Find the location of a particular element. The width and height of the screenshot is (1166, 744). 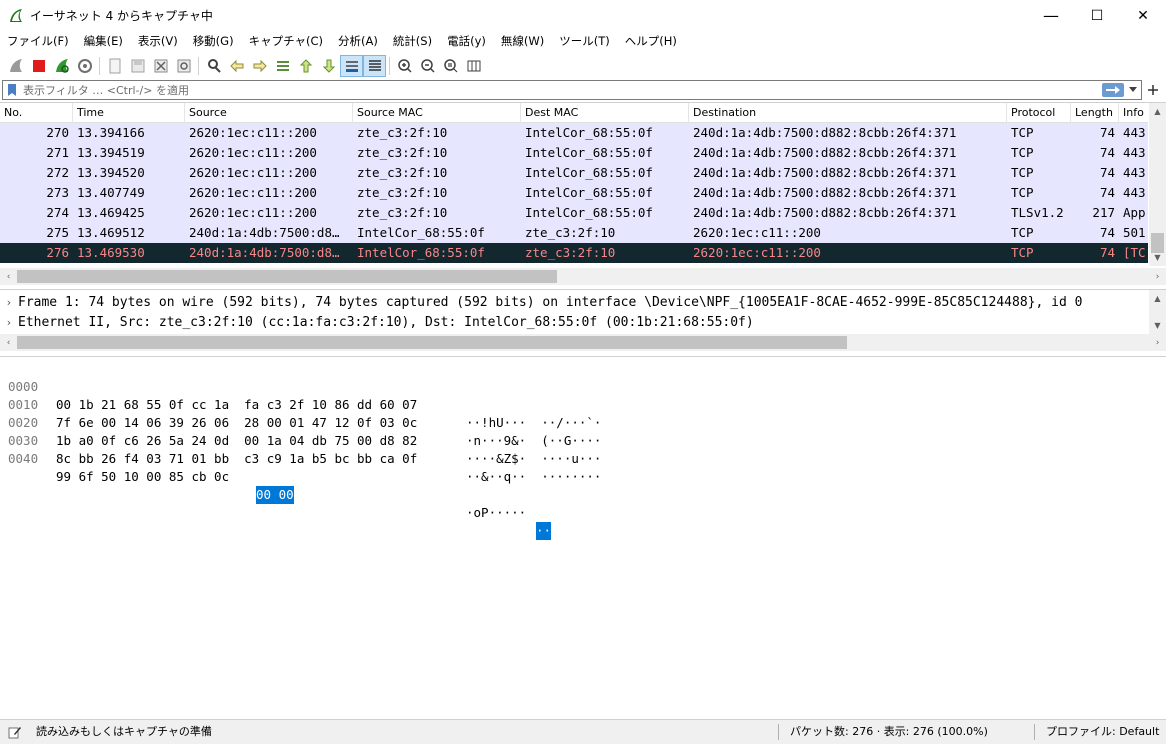

byte-ascii: ····&Z$· ····u··· is located at coordinates (533, 459).